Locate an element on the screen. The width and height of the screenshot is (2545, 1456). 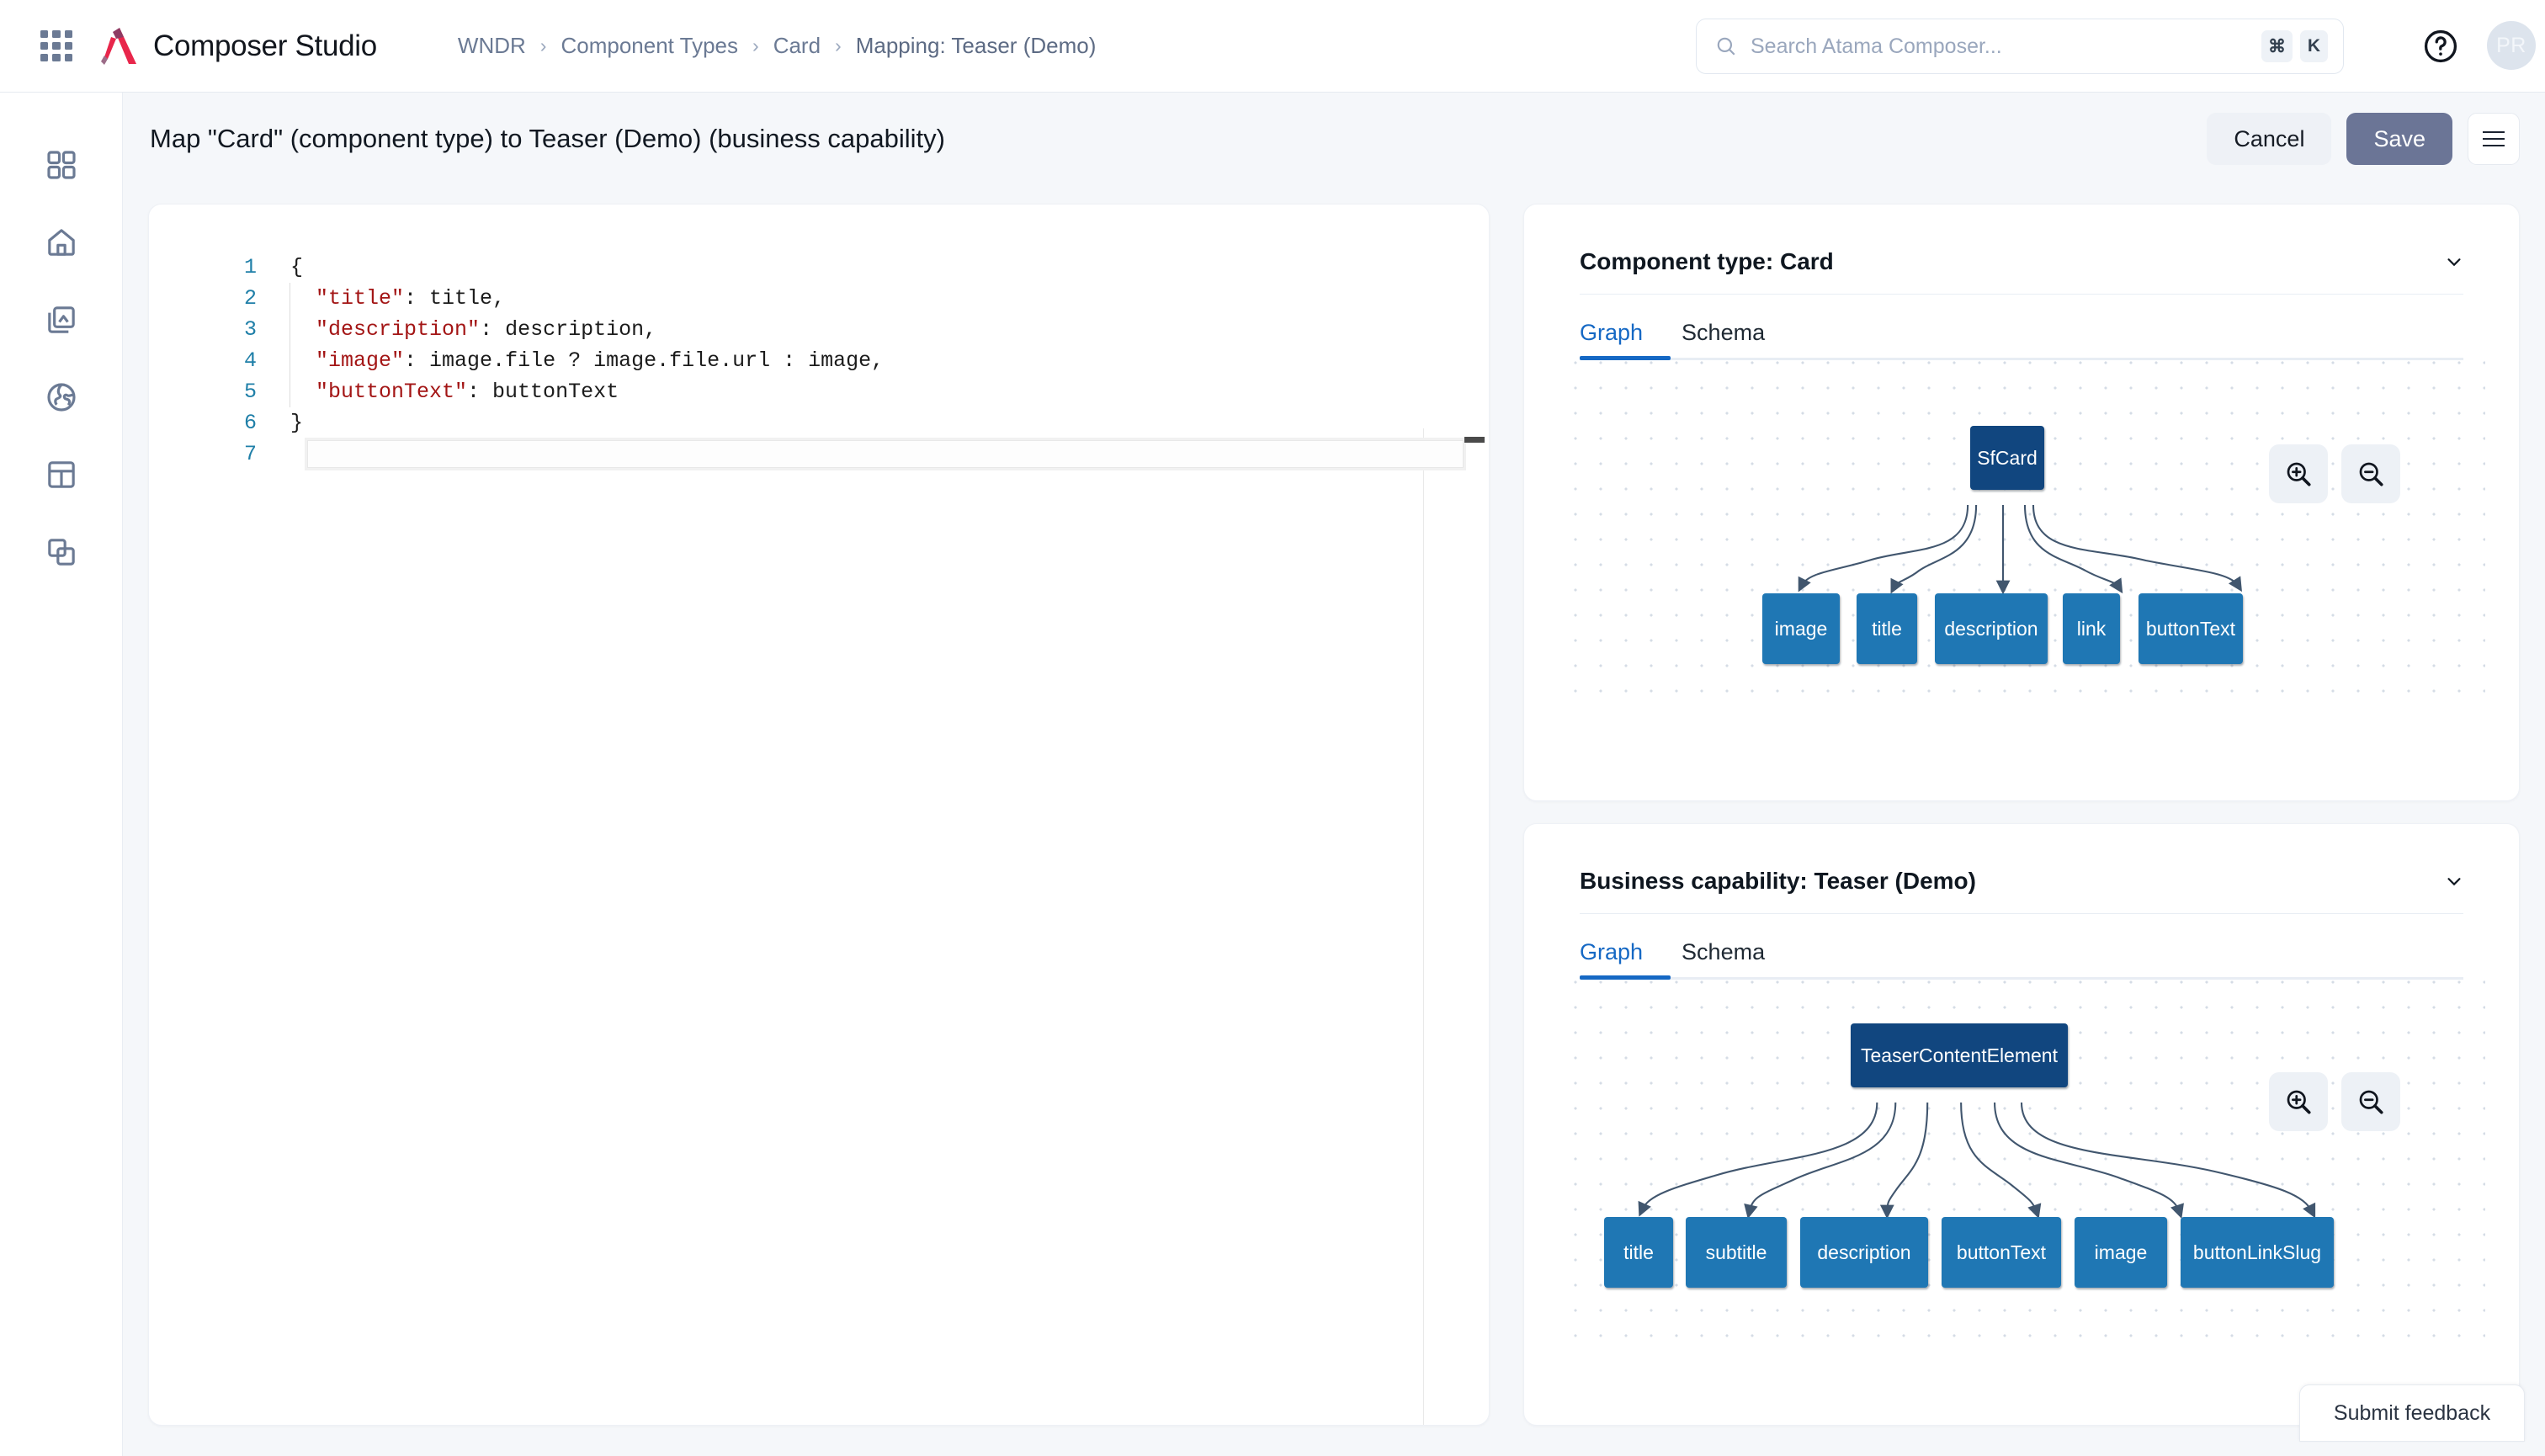
graph-node-label: description is located at coordinates (1864, 1252).